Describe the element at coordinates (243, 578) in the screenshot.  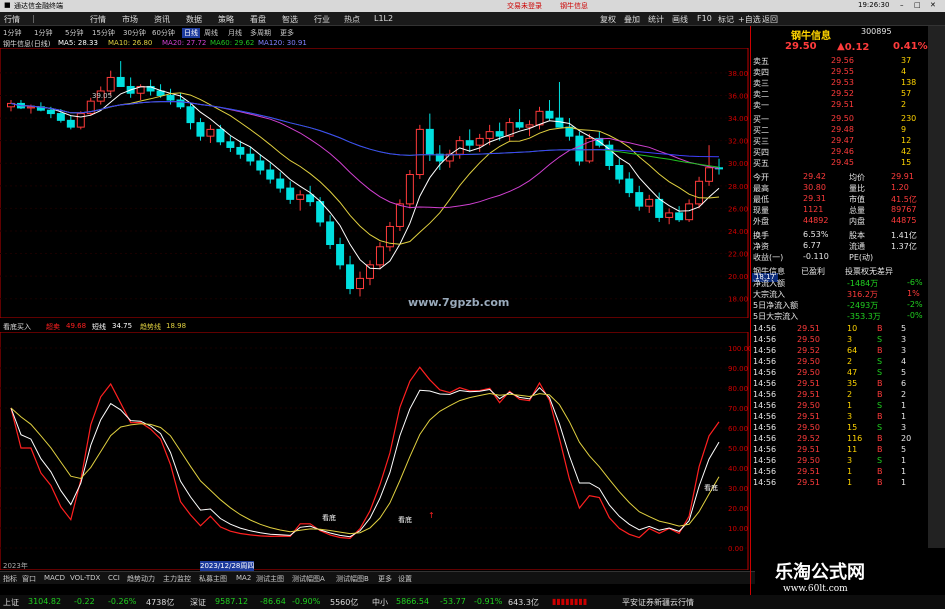
I see `tab-ma2: MA2` at that location.